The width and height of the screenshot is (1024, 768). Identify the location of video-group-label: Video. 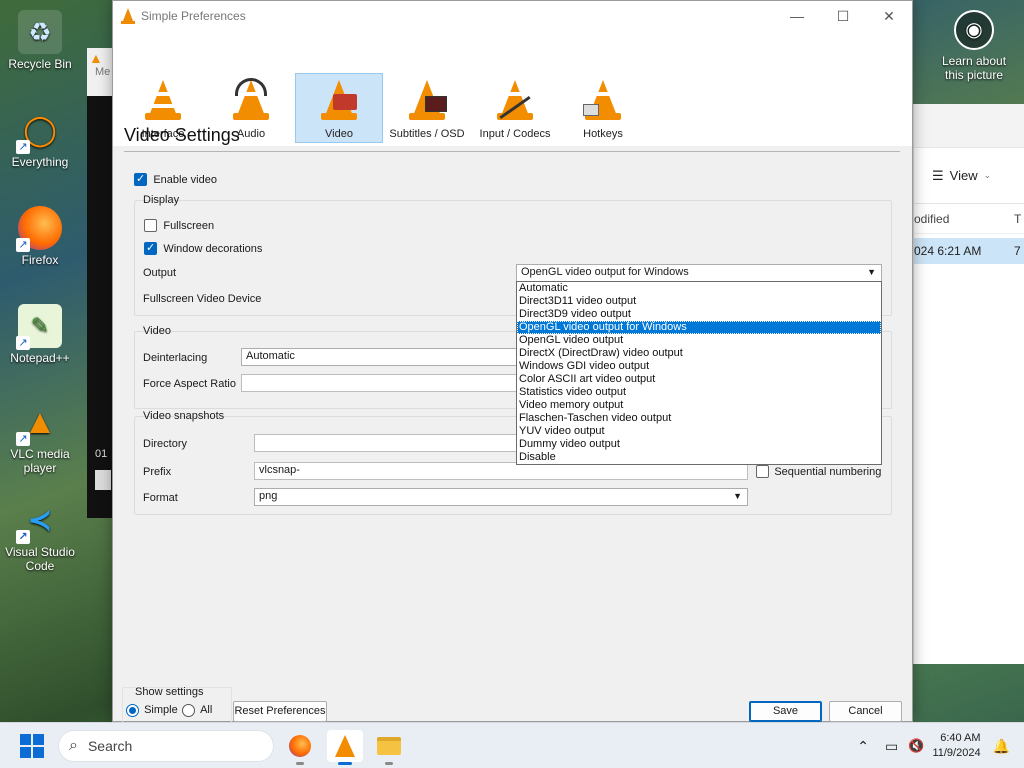
(157, 331).